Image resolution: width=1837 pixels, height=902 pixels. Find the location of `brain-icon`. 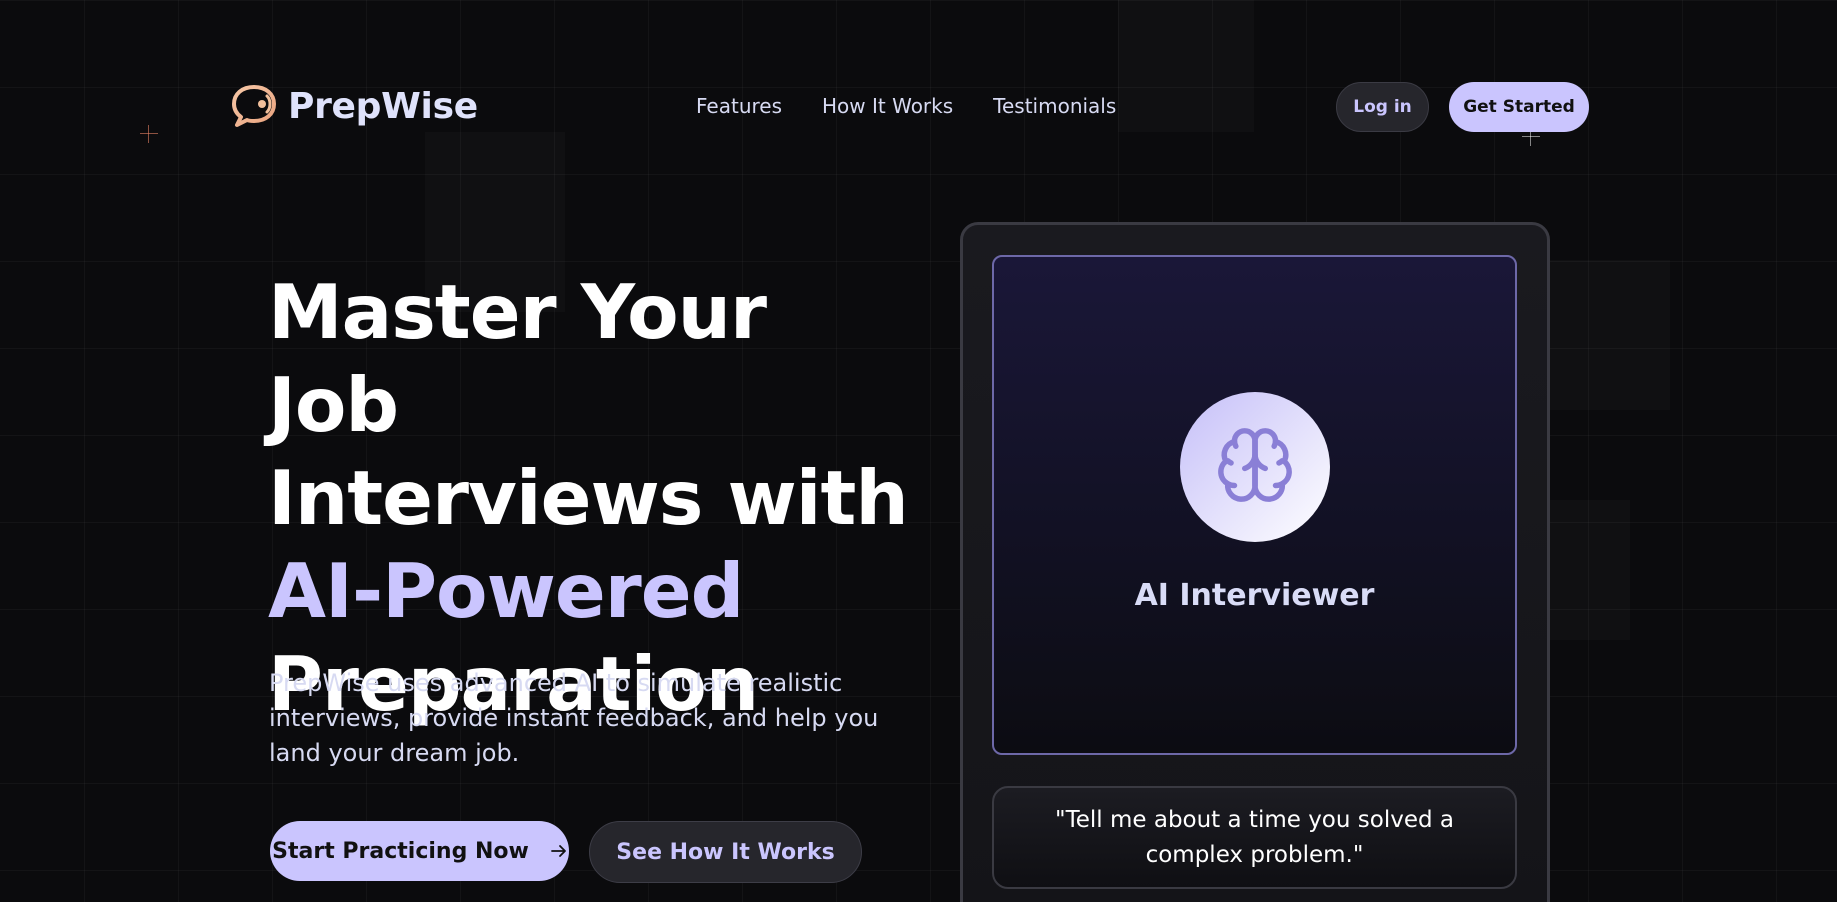

brain-icon is located at coordinates (1255, 467).